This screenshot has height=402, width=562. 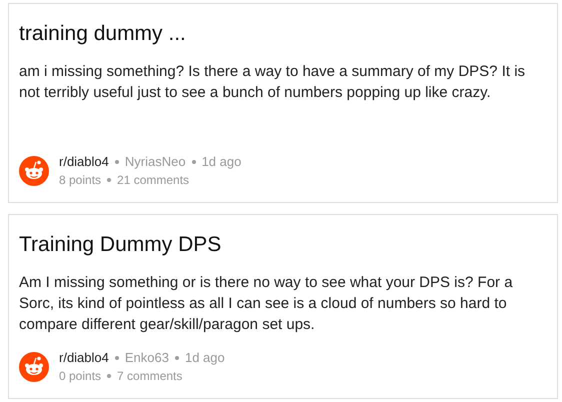 I want to click on post-title: Training Dummy DPS, so click(x=283, y=245).